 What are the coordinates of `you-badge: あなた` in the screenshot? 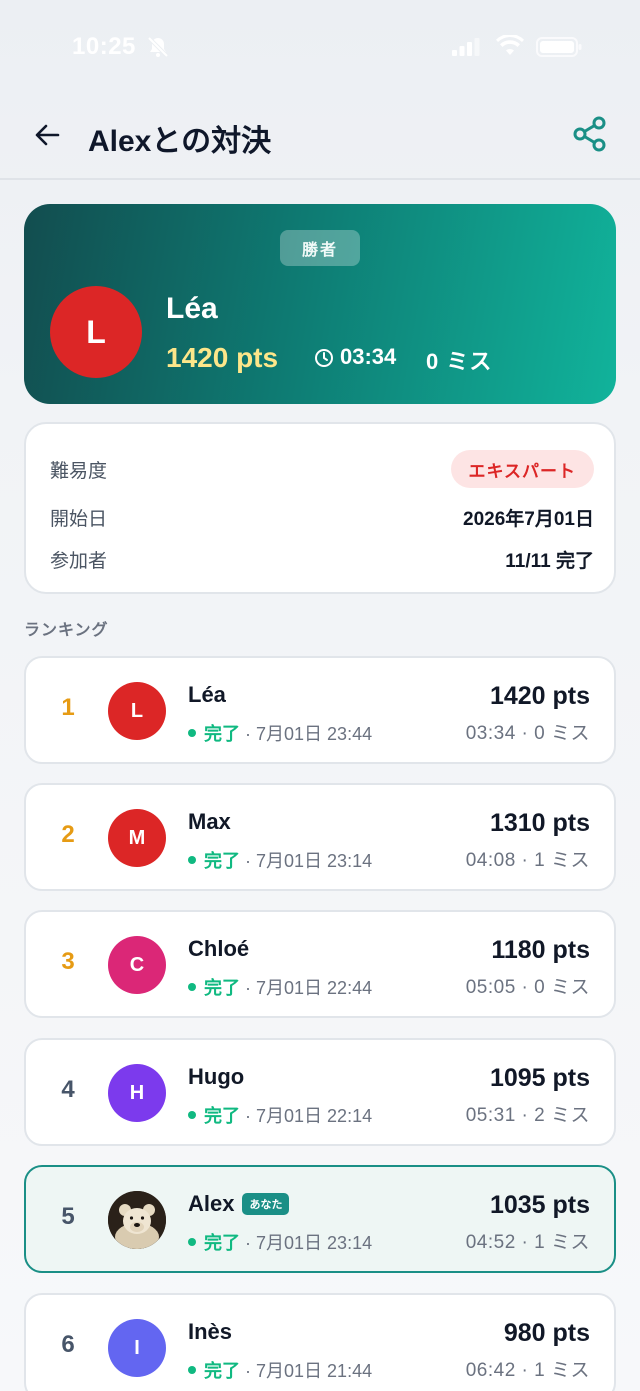 It's located at (266, 1204).